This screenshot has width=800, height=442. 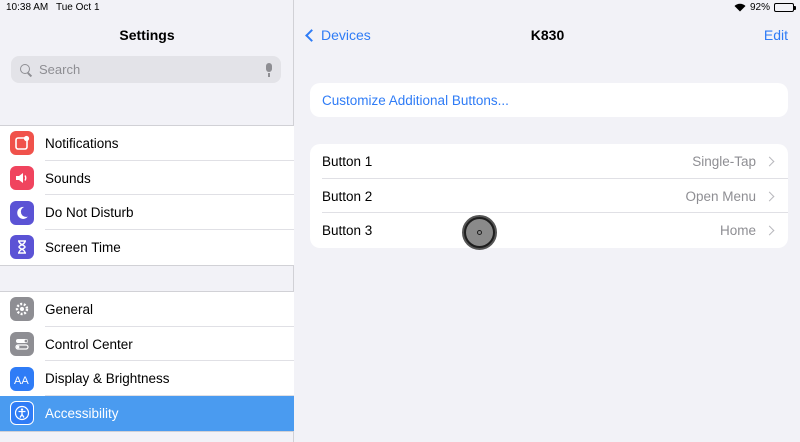 What do you see at coordinates (22, 178) in the screenshot?
I see `sounds-icon` at bounding box center [22, 178].